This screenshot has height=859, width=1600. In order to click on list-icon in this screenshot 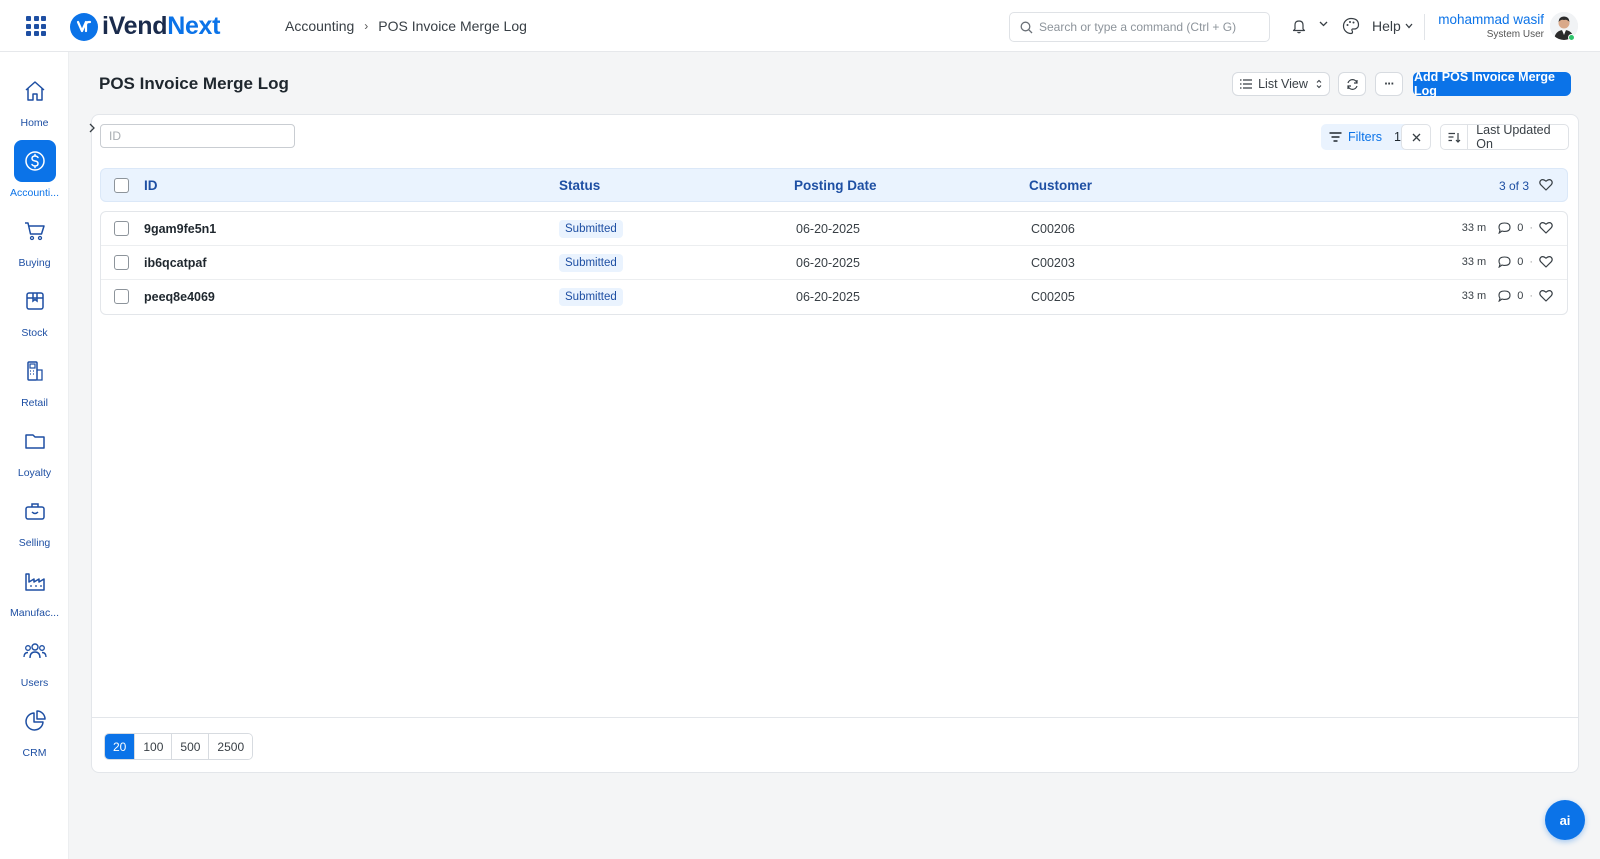, I will do `click(1246, 84)`.